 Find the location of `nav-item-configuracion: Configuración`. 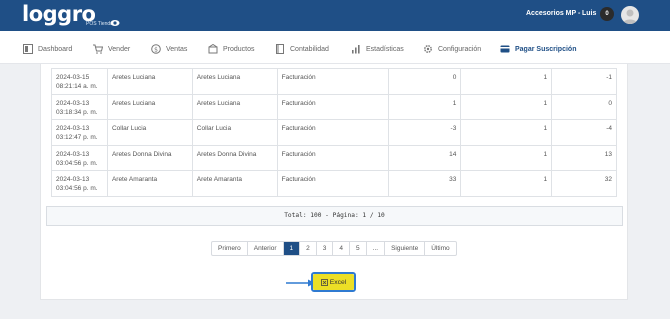

nav-item-configuracion: Configuración is located at coordinates (452, 49).